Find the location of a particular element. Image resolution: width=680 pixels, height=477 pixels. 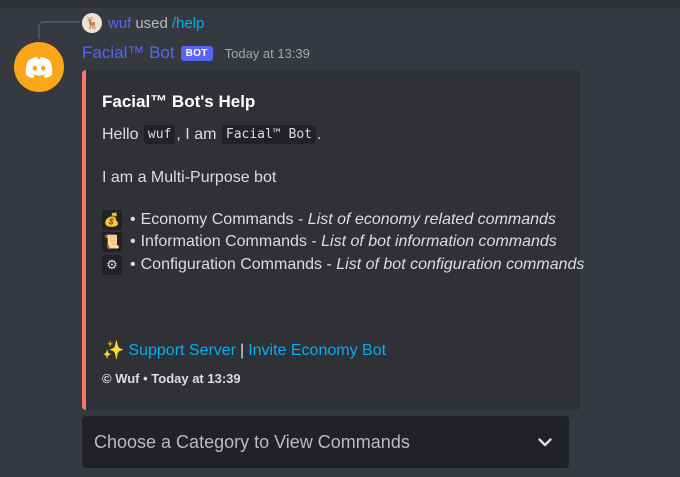

reply-used-text: used is located at coordinates (151, 23).